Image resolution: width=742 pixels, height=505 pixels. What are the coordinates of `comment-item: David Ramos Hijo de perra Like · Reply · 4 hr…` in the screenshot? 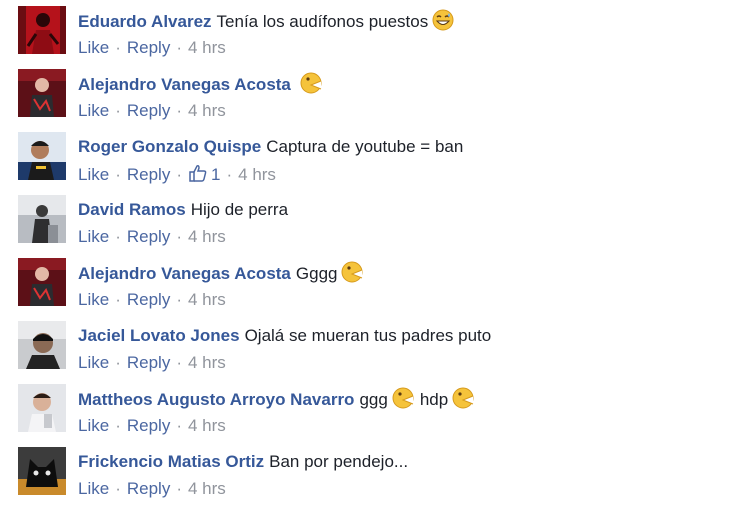 It's located at (371, 220).